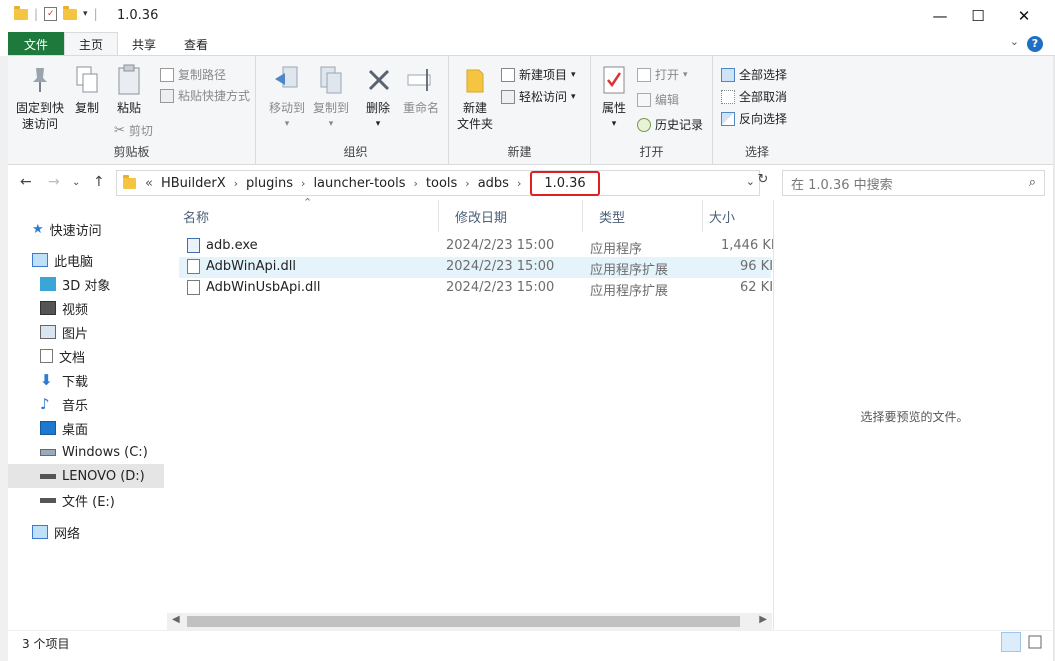 This screenshot has height=661, width=1055. Describe the element at coordinates (86, 476) in the screenshot. I see `nav-item-drive-d: LENOVO (D:)` at that location.